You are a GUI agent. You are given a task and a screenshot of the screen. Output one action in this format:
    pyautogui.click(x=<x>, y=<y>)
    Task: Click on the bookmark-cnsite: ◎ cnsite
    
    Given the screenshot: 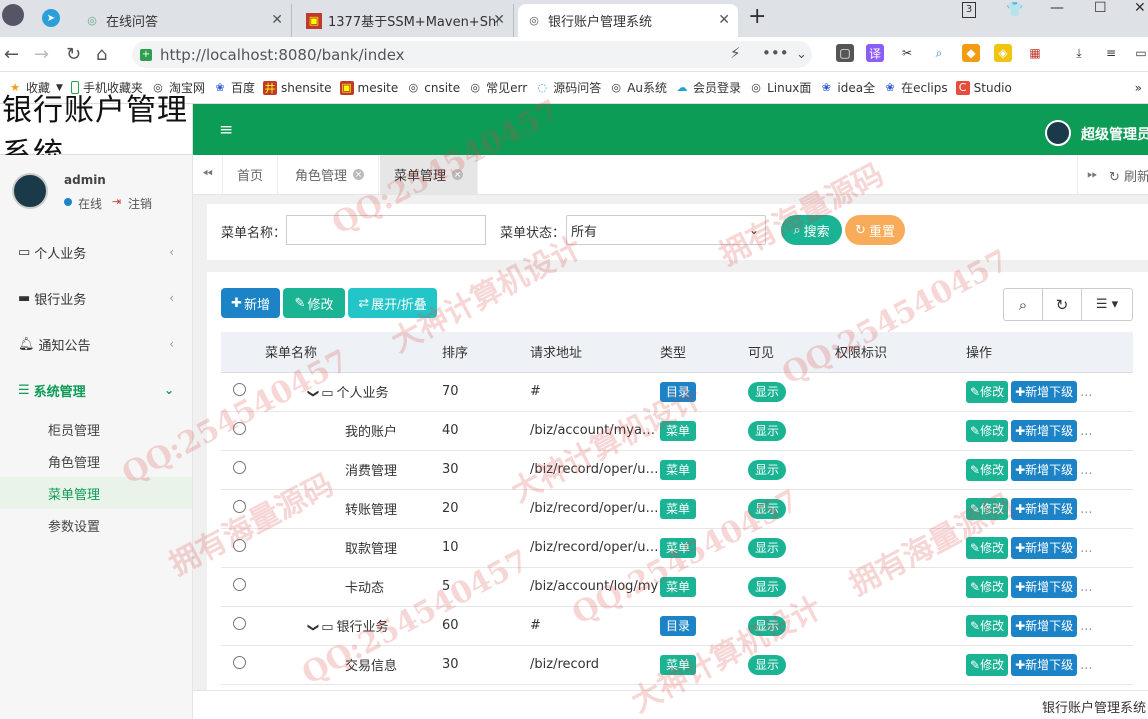 What is the action you would take?
    pyautogui.click(x=433, y=88)
    